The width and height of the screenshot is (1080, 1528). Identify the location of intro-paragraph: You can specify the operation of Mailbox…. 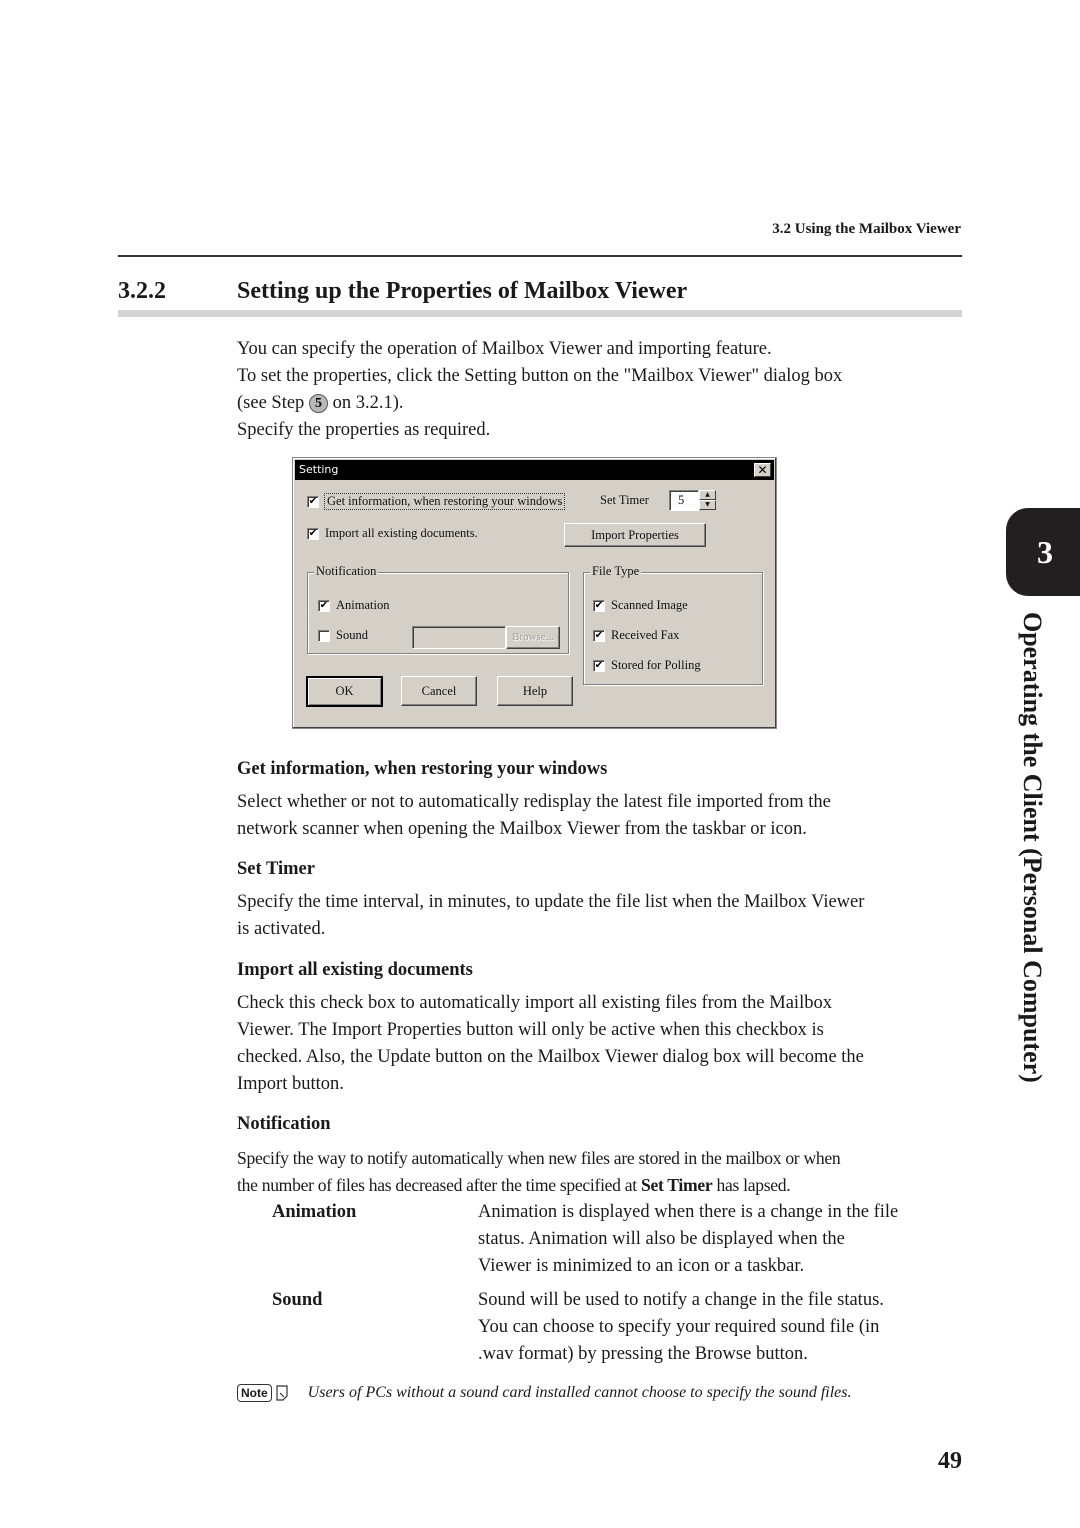
(602, 390).